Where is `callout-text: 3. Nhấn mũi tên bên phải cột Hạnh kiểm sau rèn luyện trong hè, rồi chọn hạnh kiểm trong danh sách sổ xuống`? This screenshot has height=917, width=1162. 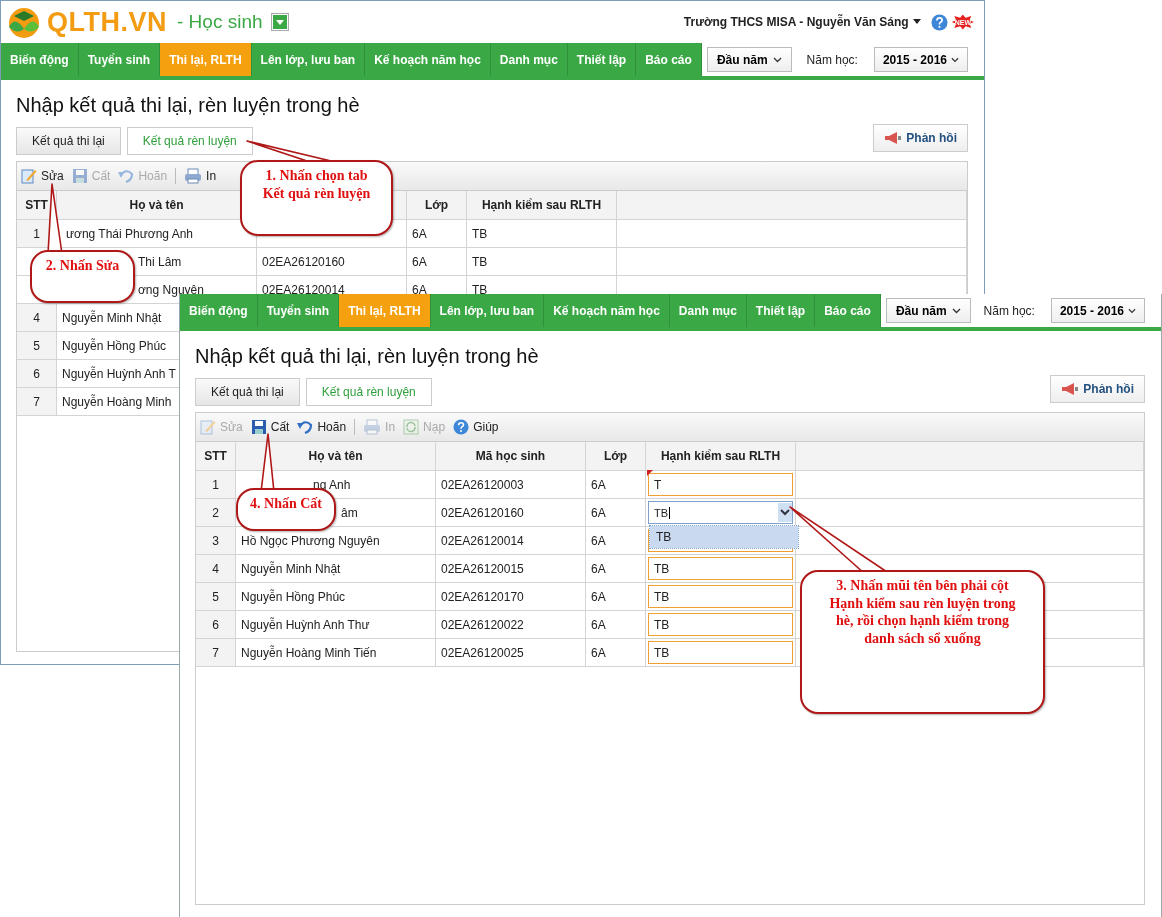
callout-text: 3. Nhấn mũi tên bên phải cột Hạnh kiểm sau rèn luyện trong hè, rồi chọn hạnh kiểm trong danh sách sổ xuống is located at coordinates (922, 612).